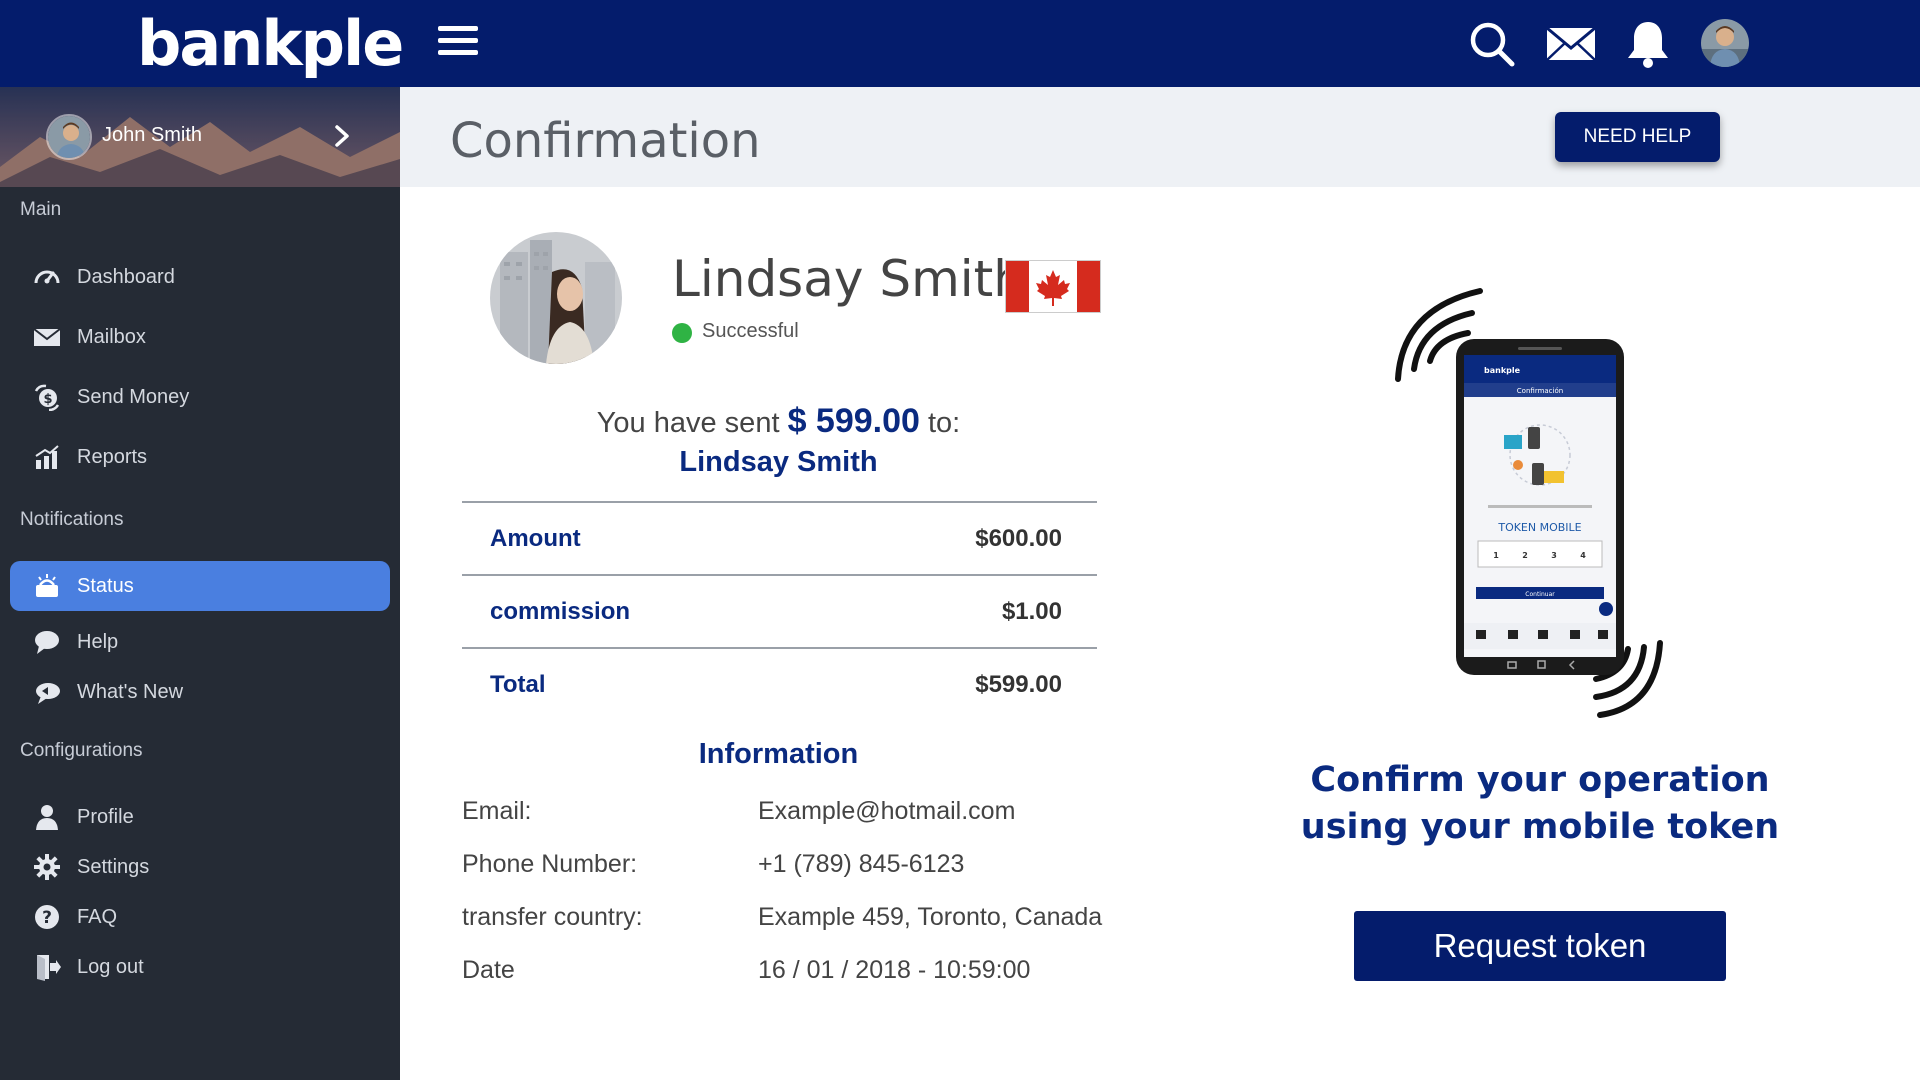  Describe the element at coordinates (47, 817) in the screenshot. I see `user-icon` at that location.